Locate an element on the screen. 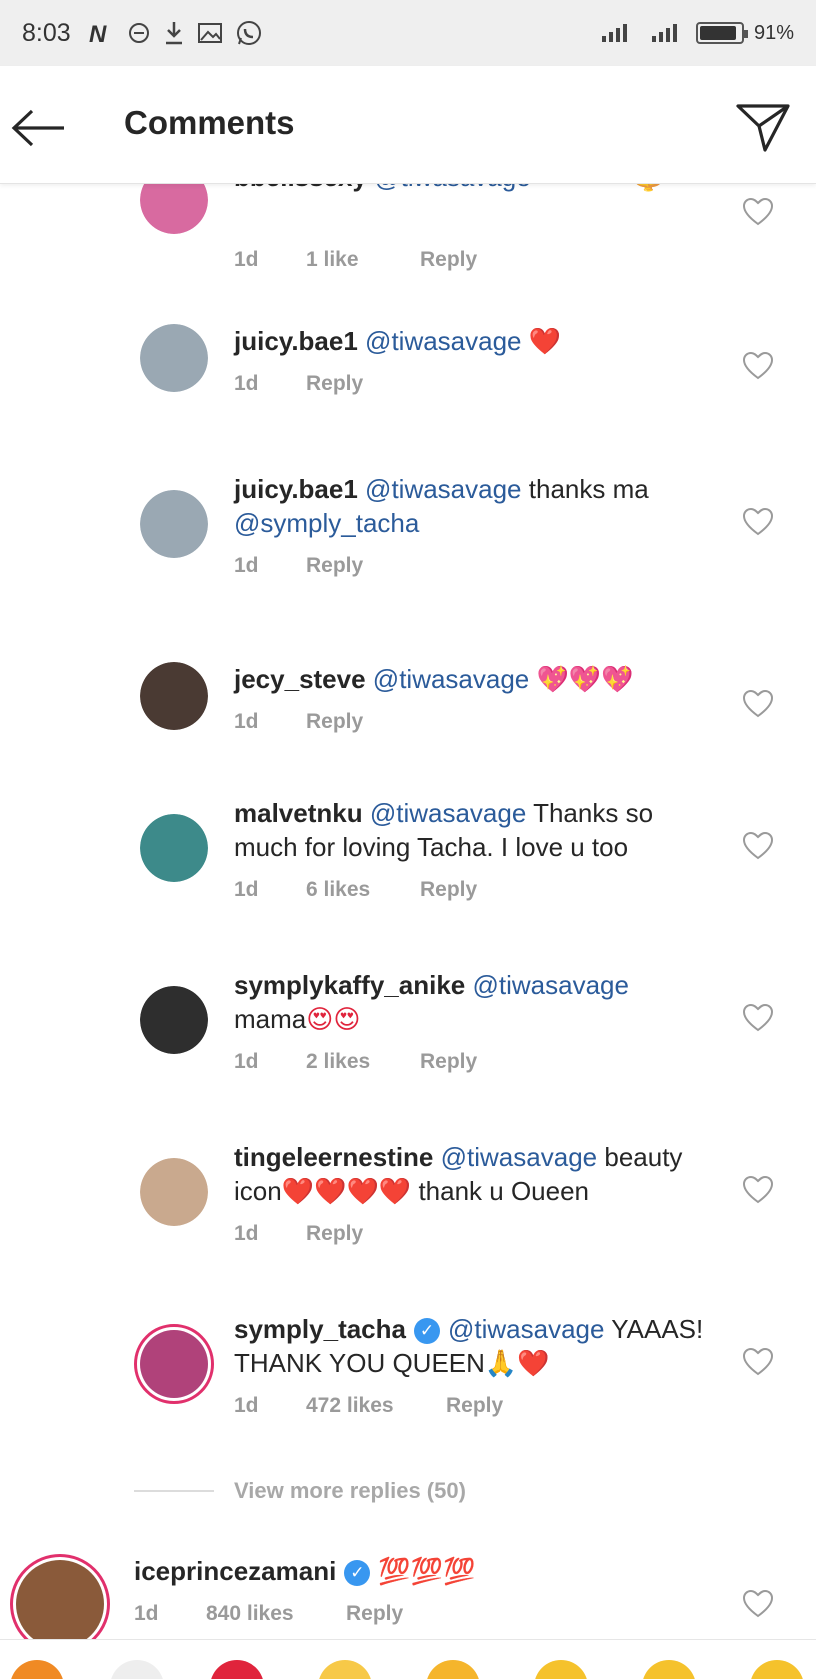 The height and width of the screenshot is (1679, 816). sparkle-emoji-button is located at coordinates (345, 1669).